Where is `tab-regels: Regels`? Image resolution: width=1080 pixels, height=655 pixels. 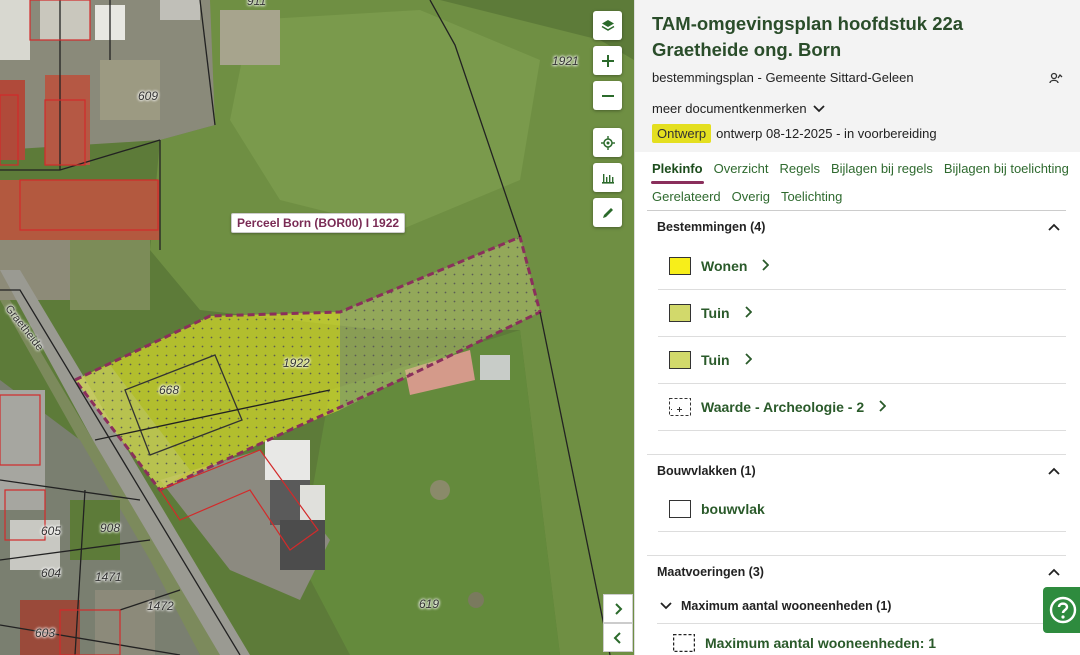 tab-regels: Regels is located at coordinates (799, 168).